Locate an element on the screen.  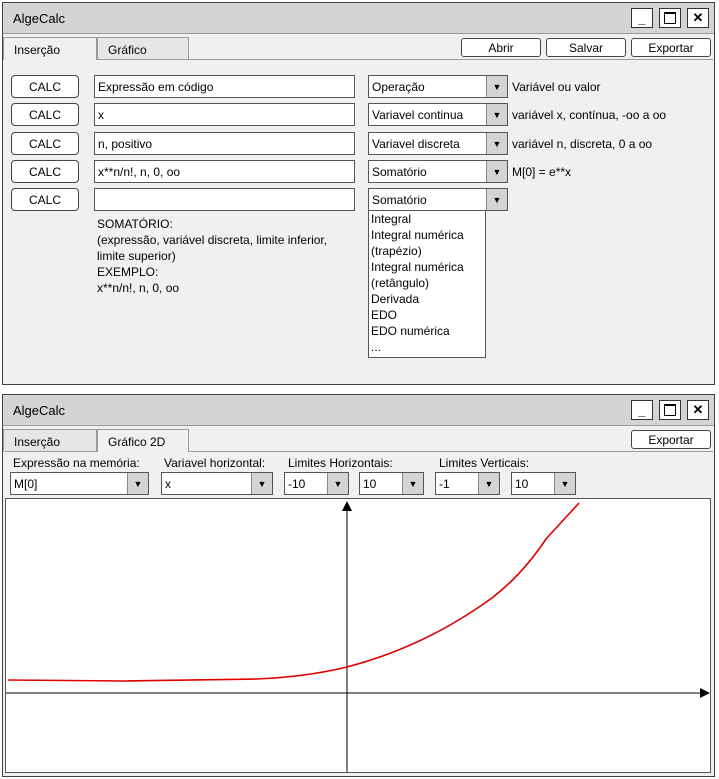
horizontal-min-select: -10 ▼ is located at coordinates (316, 483).